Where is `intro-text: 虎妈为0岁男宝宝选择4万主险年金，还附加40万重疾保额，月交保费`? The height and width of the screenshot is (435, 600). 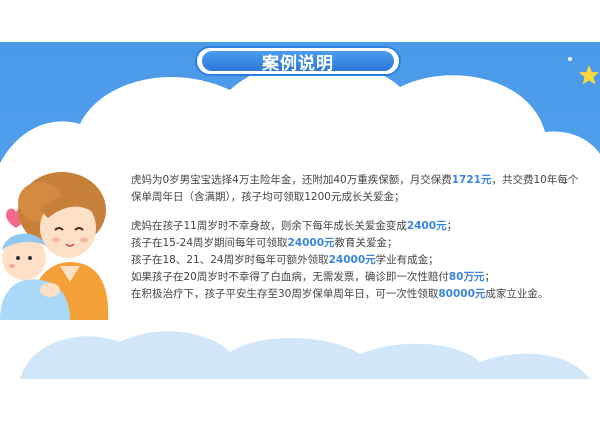
intro-text: 虎妈为0岁男宝宝选择4万主险年金，还附加40万重疾保额，月交保费 is located at coordinates (291, 180).